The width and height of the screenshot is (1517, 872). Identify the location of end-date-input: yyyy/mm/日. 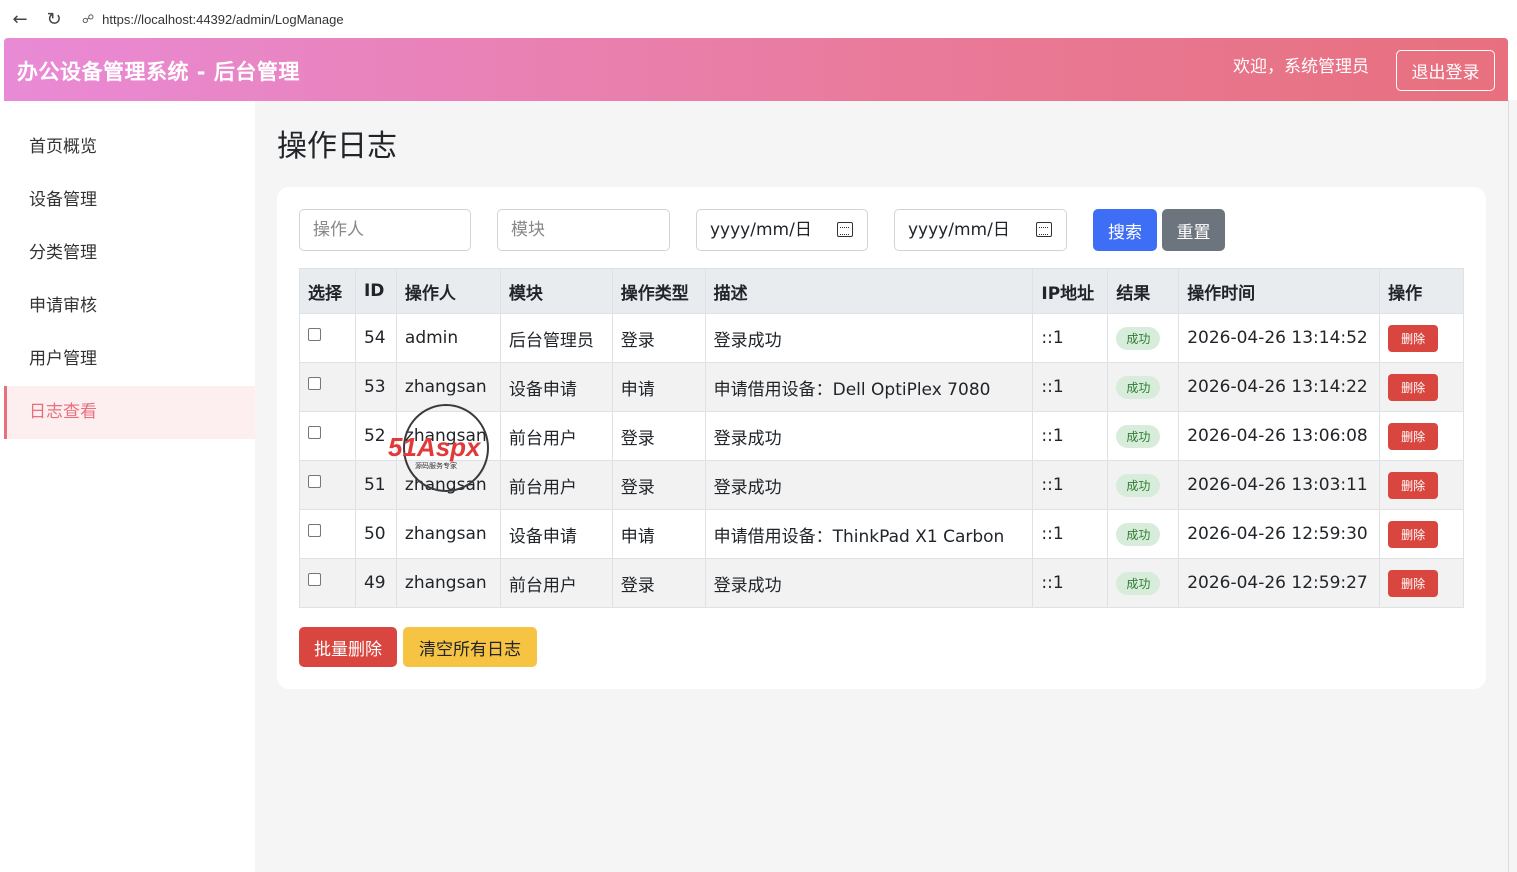
(980, 230).